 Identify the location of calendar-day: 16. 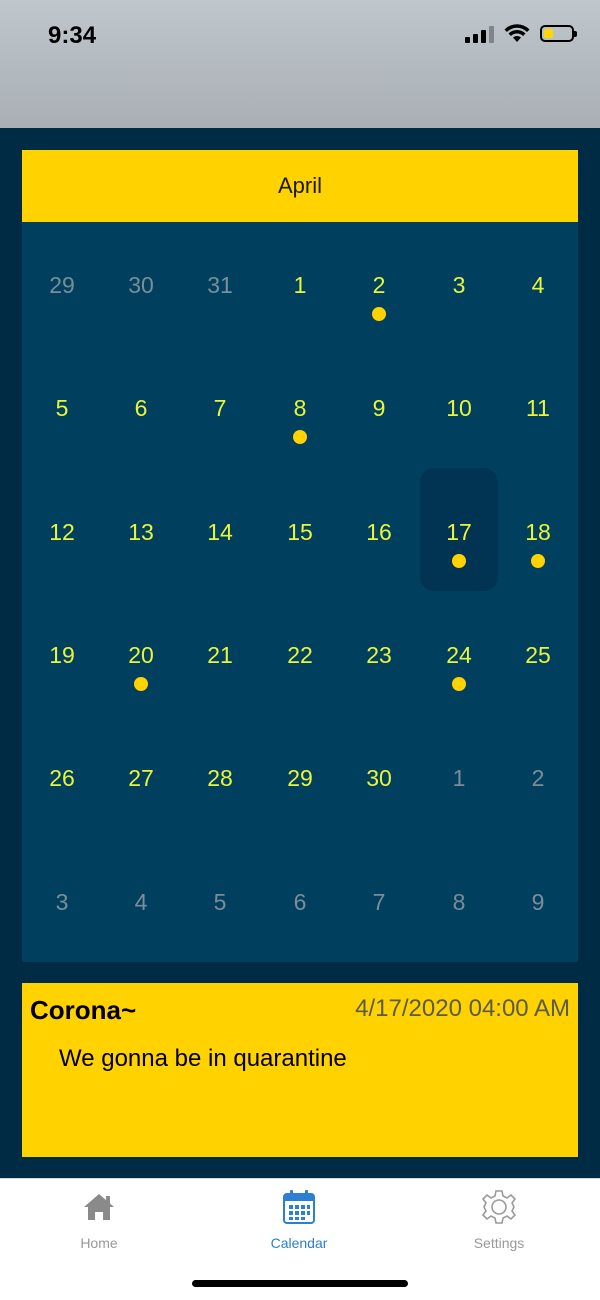
(379, 530).